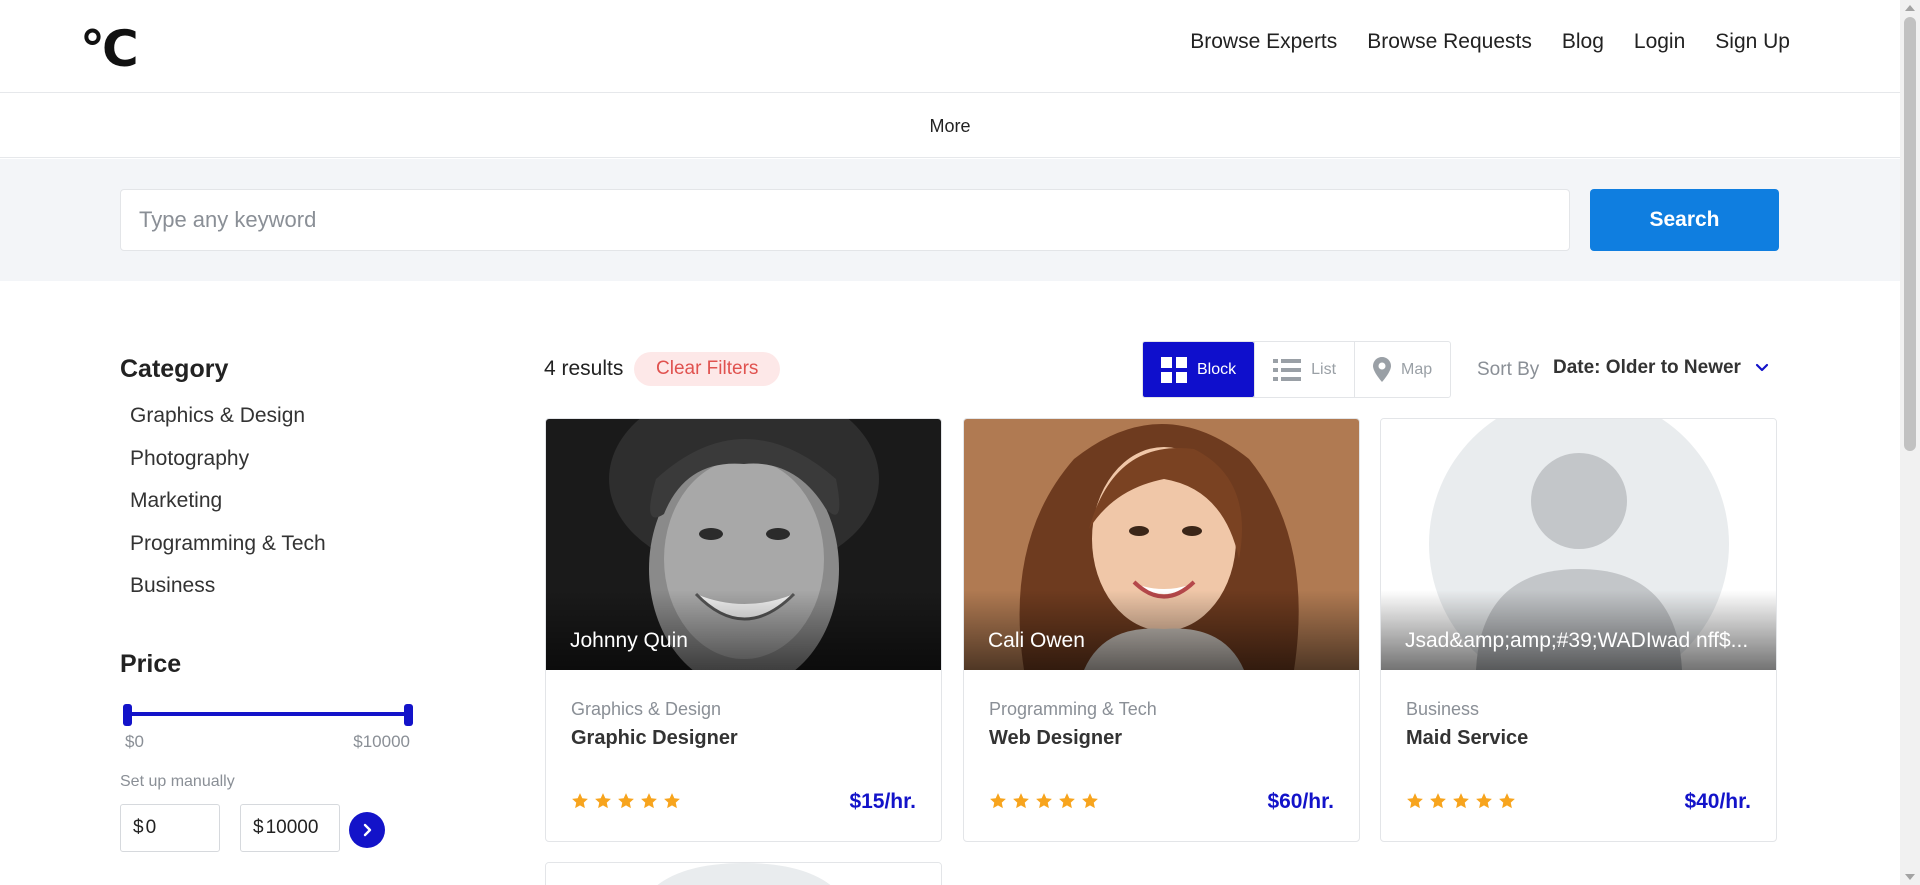 The image size is (1920, 885). Describe the element at coordinates (170, 828) in the screenshot. I see `min-price-field: $ 0` at that location.